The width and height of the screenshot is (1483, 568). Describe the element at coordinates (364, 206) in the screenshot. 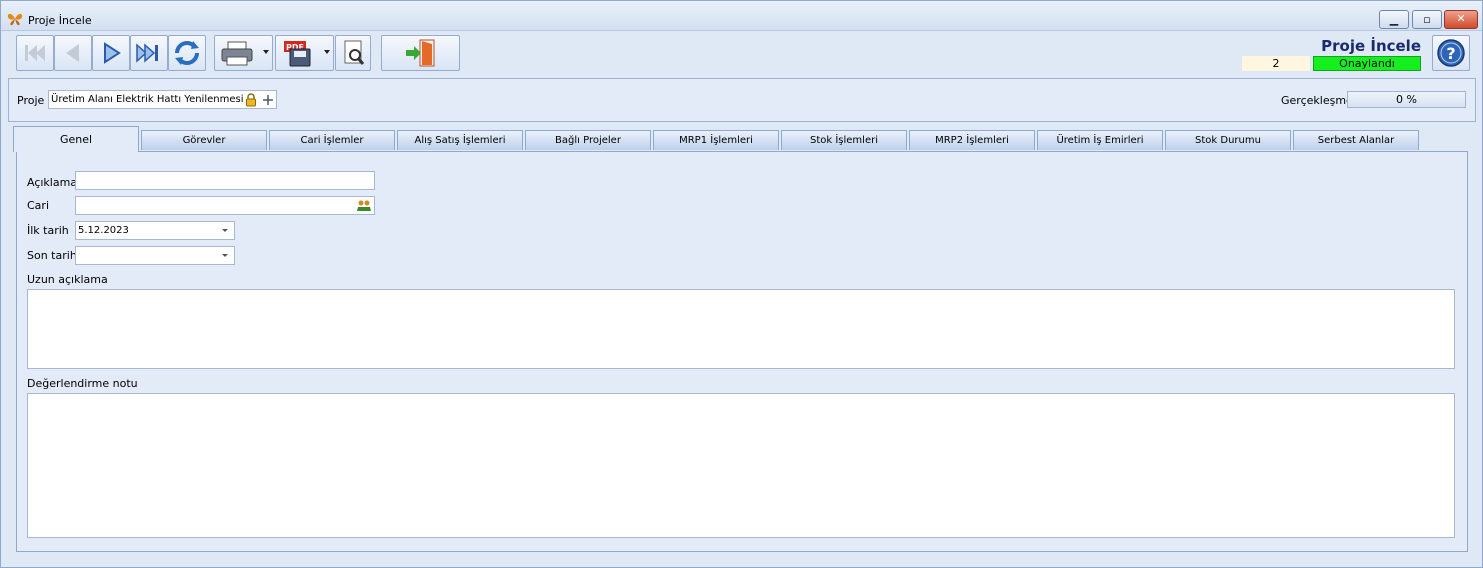

I see `people-lookup-icon` at that location.